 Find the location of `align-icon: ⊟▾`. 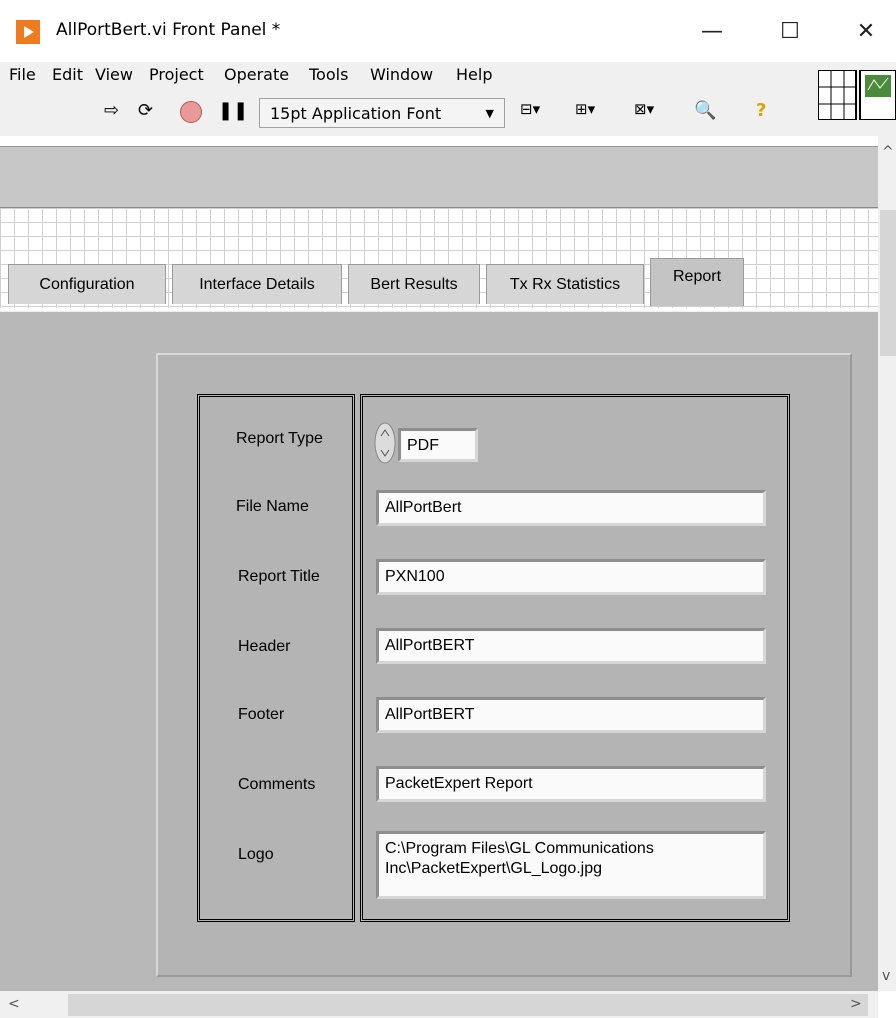

align-icon: ⊟▾ is located at coordinates (530, 109).